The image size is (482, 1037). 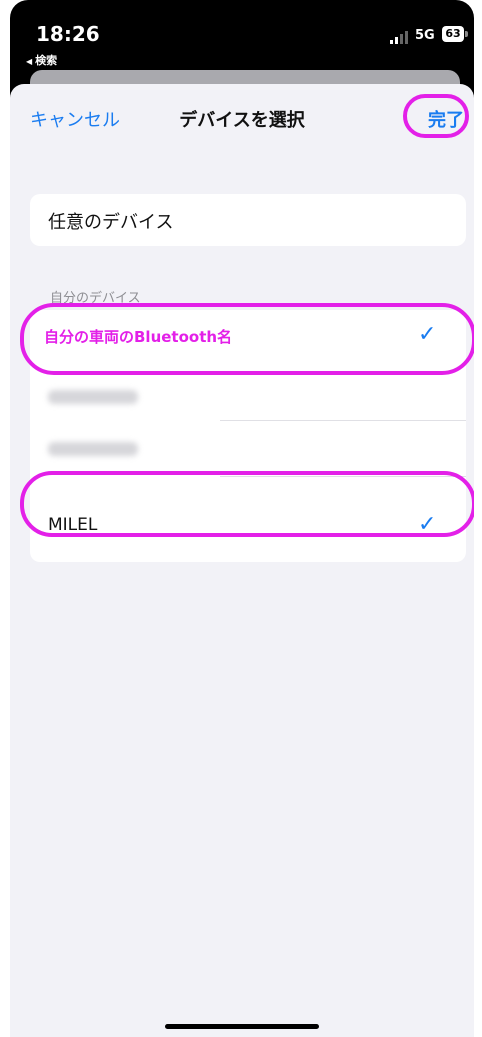 I want to click on highlight-ring-done, so click(x=436, y=116).